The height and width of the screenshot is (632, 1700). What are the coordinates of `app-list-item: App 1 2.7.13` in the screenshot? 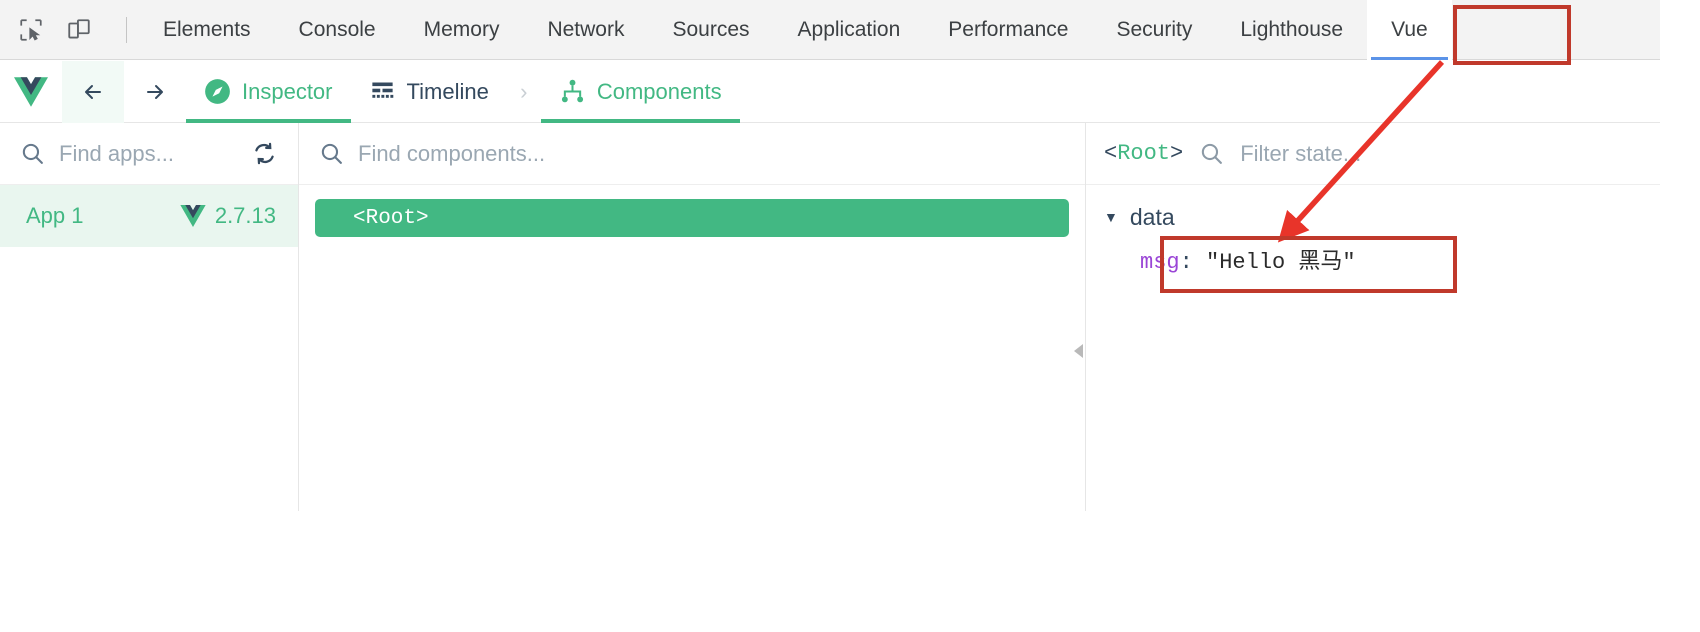 It's located at (149, 216).